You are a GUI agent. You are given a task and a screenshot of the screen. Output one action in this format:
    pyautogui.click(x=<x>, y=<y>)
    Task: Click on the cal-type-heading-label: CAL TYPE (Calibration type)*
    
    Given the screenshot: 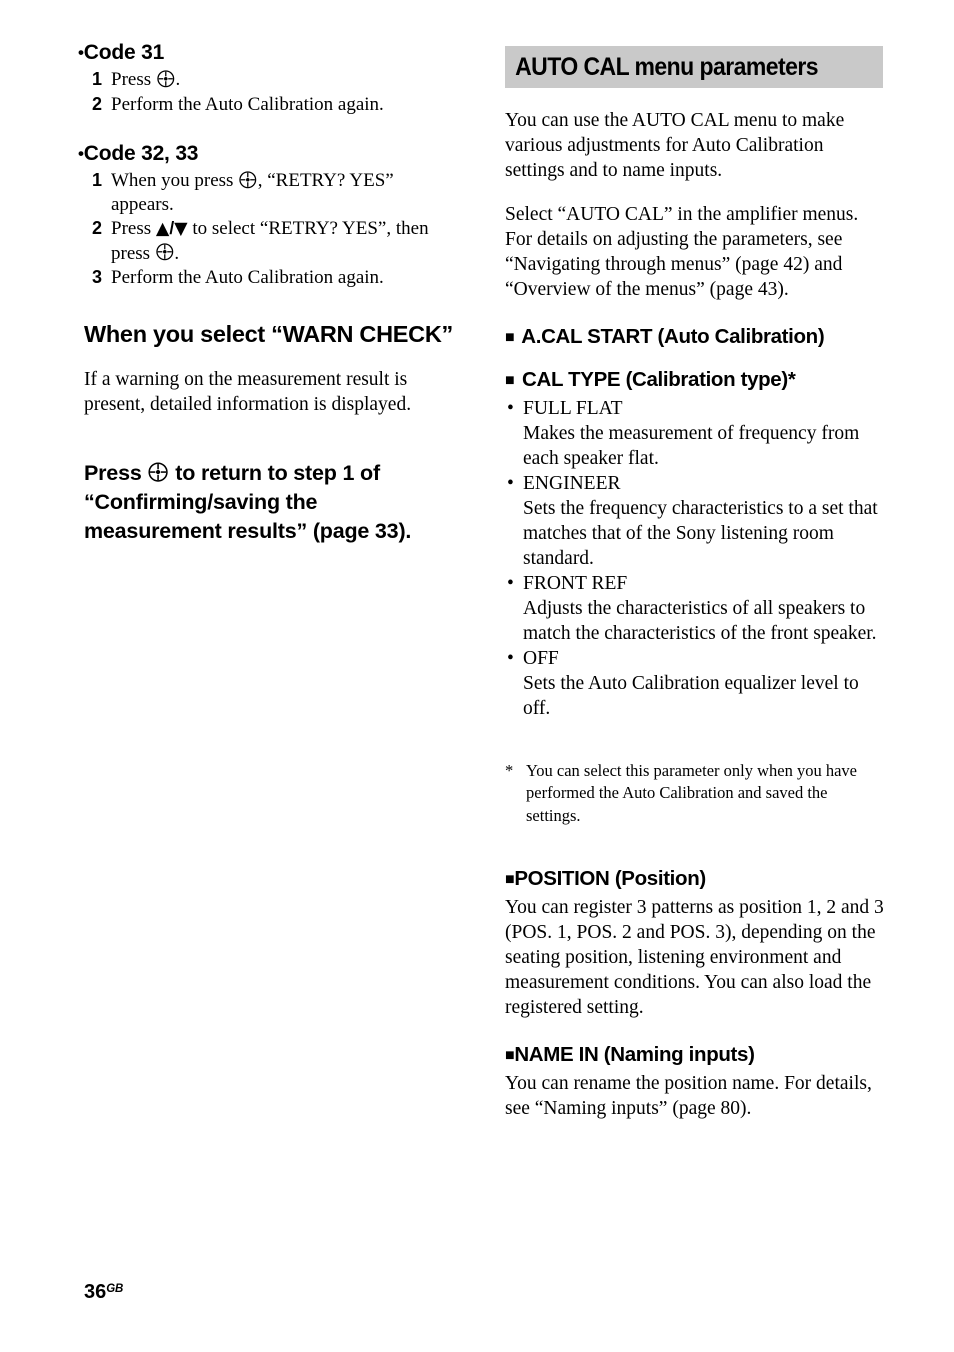 What is the action you would take?
    pyautogui.click(x=659, y=379)
    